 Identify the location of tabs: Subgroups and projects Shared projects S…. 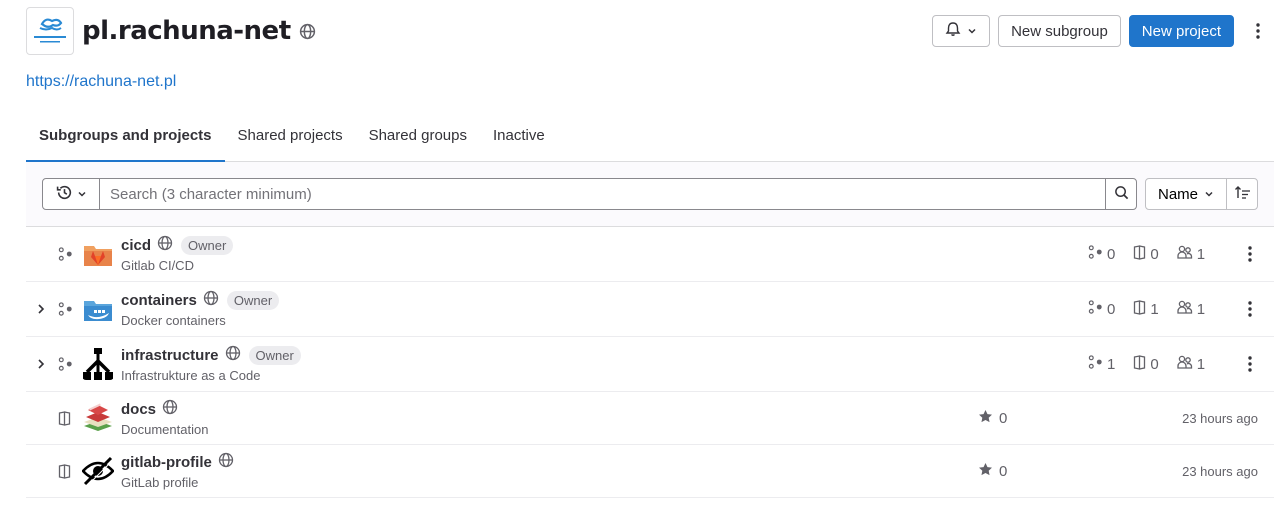
(650, 139).